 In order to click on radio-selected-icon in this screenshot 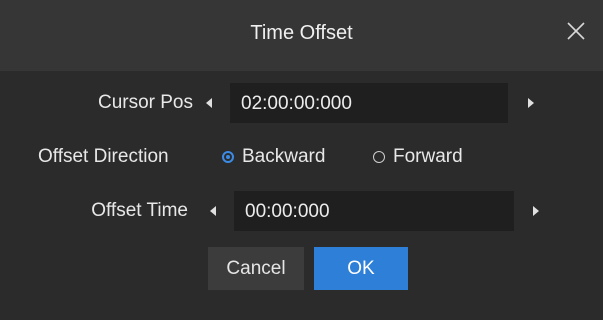, I will do `click(228, 157)`.